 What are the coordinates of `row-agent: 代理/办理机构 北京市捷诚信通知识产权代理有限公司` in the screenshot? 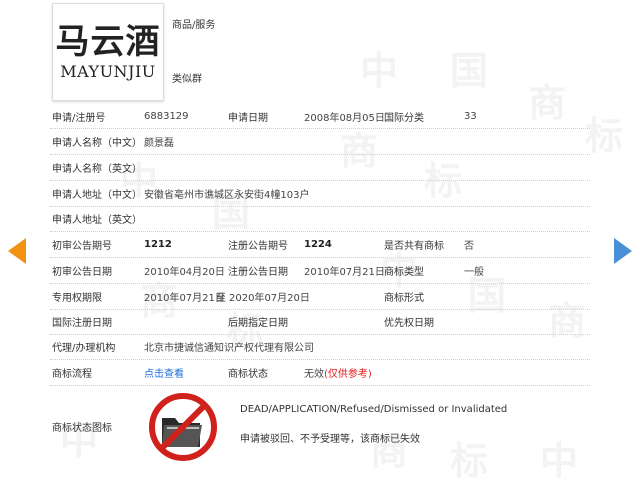 It's located at (320, 347).